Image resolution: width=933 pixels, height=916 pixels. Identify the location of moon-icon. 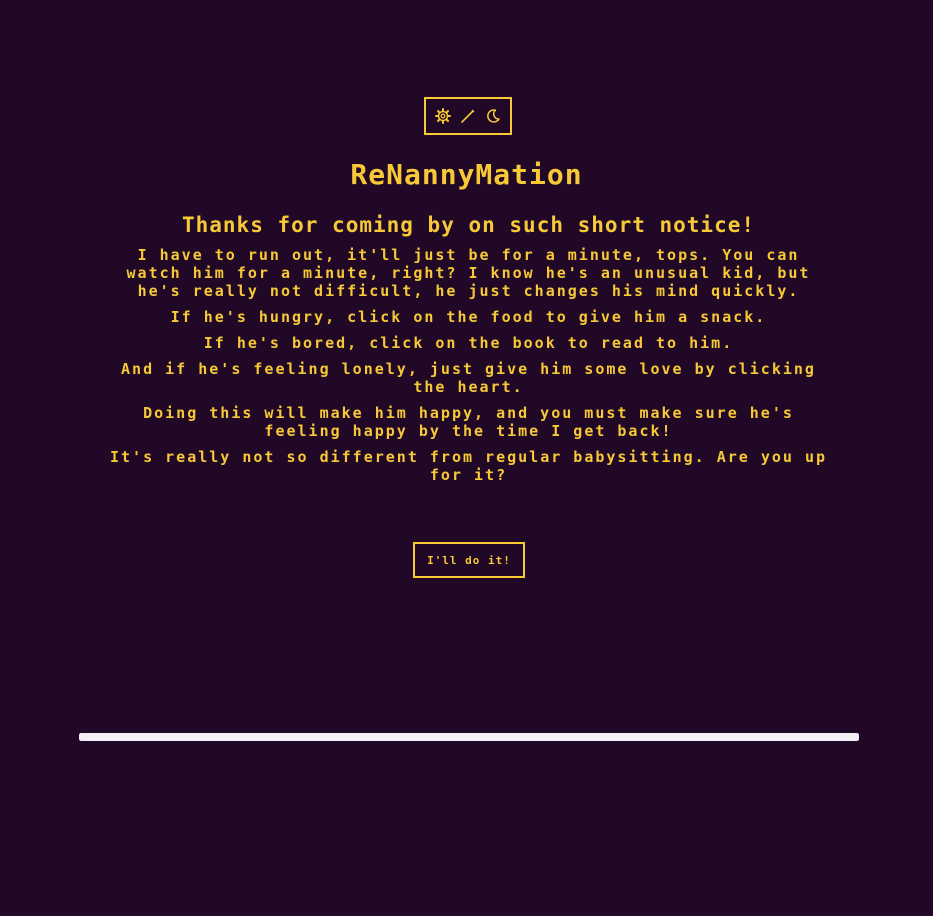
(493, 116).